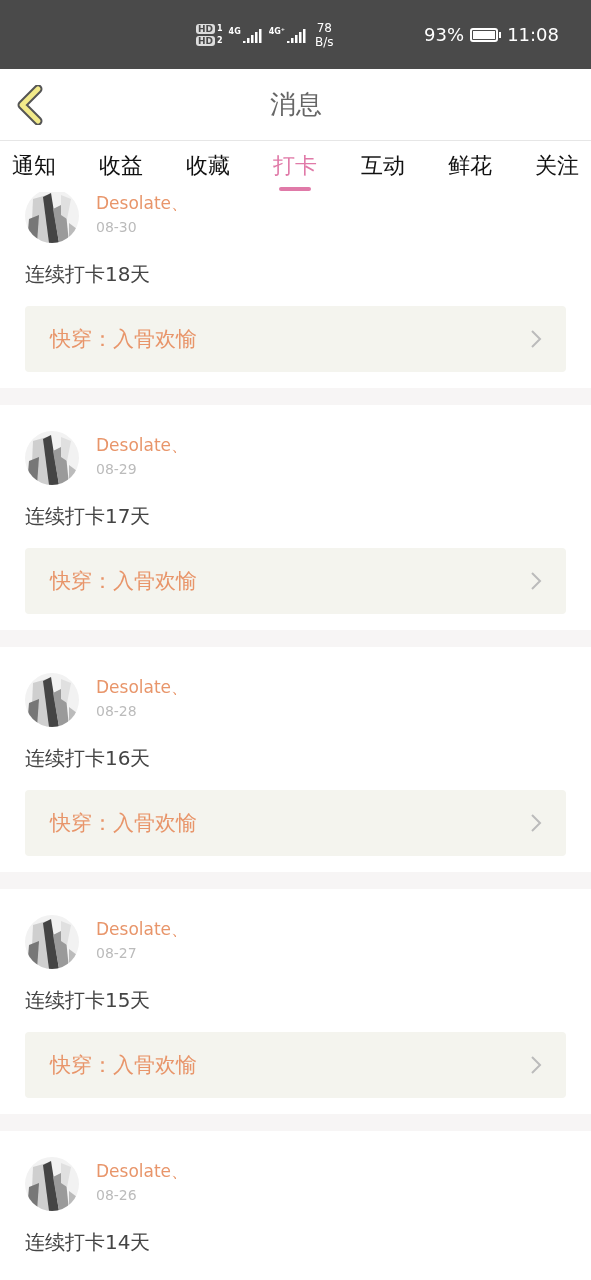  I want to click on tab: 通知, so click(34, 166).